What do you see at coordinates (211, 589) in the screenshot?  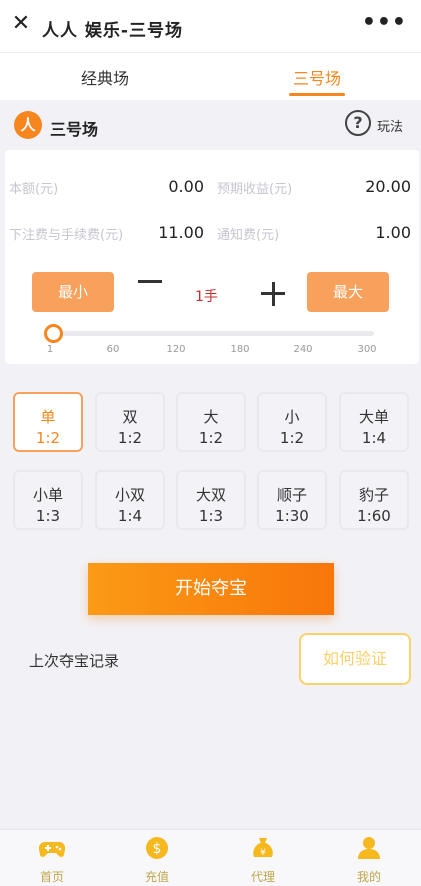 I see `start-button: 开始夺宝` at bounding box center [211, 589].